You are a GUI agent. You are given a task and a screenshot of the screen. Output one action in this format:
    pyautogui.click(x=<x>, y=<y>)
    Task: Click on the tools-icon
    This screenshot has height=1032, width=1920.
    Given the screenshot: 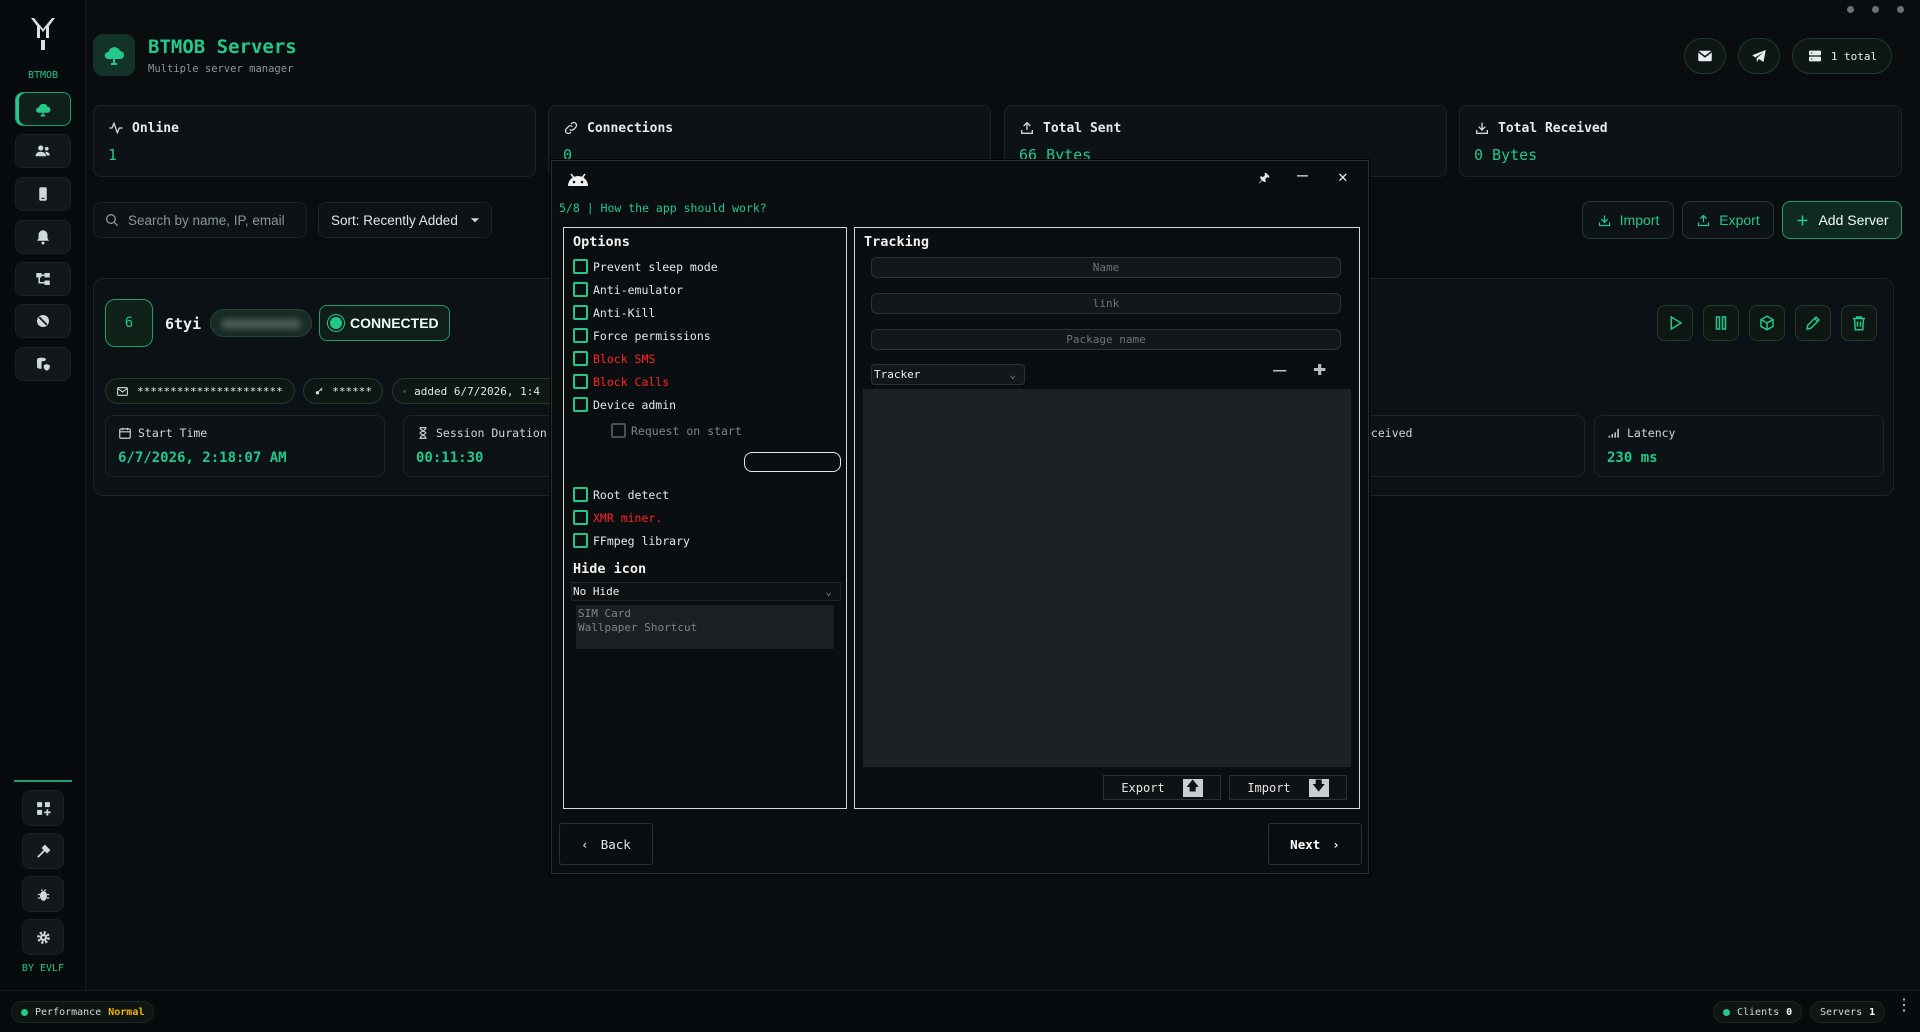 What is the action you would take?
    pyautogui.click(x=43, y=851)
    